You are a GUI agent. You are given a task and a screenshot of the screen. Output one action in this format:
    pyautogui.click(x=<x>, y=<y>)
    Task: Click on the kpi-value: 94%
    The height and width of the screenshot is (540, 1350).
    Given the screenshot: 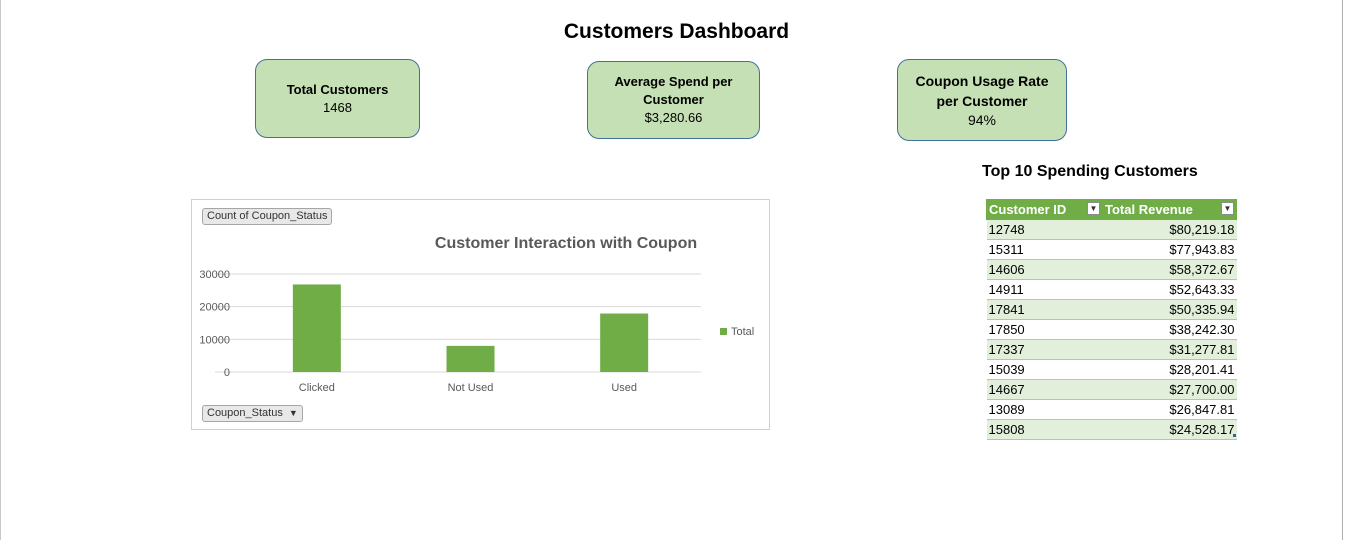 What is the action you would take?
    pyautogui.click(x=982, y=120)
    